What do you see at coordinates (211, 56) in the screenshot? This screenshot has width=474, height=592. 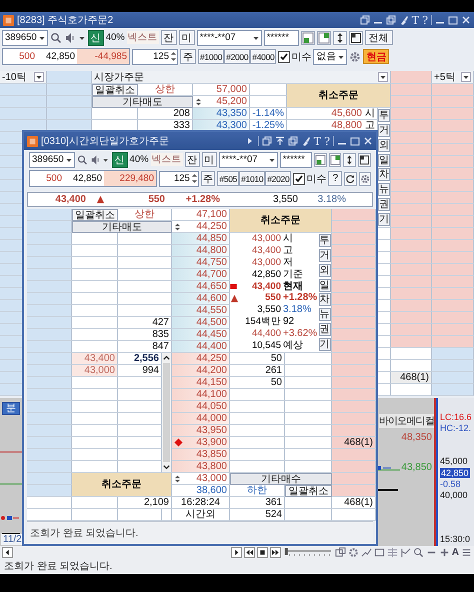 I see `preset-button: #1000` at bounding box center [211, 56].